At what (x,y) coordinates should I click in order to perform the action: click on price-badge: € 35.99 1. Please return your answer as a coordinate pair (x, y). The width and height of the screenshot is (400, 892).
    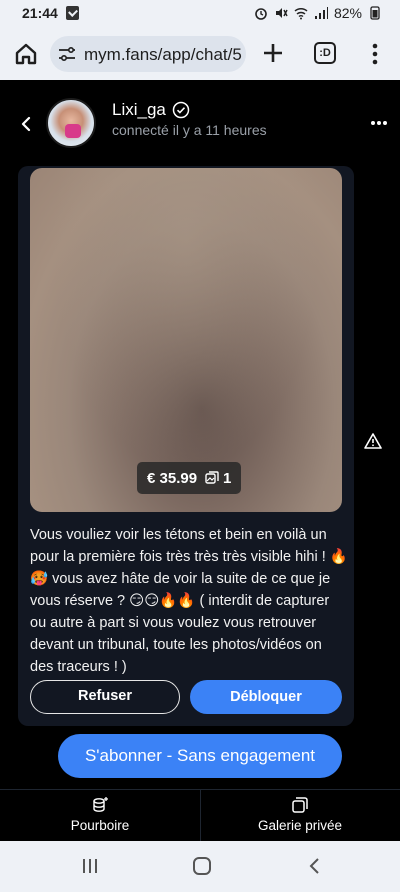
    Looking at the image, I should click on (189, 478).